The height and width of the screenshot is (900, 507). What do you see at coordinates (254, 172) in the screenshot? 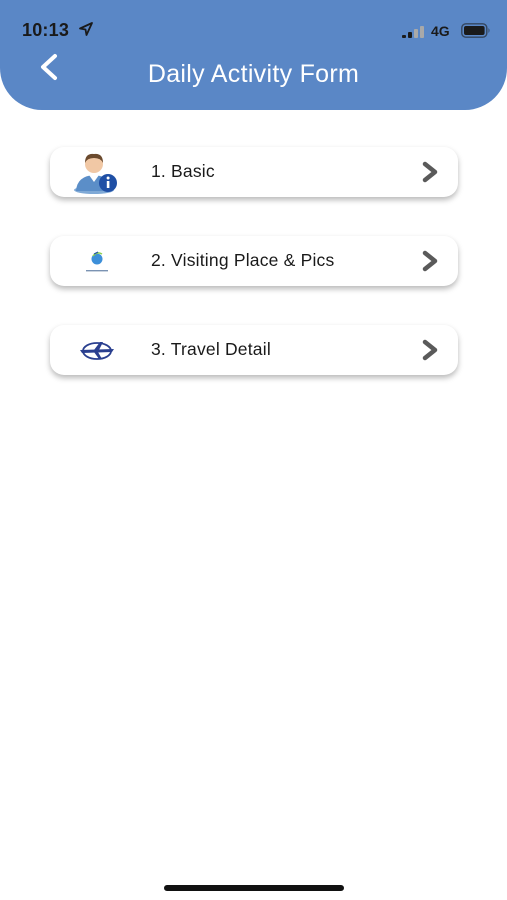
I see `menu-item-basic: 1. Basic` at bounding box center [254, 172].